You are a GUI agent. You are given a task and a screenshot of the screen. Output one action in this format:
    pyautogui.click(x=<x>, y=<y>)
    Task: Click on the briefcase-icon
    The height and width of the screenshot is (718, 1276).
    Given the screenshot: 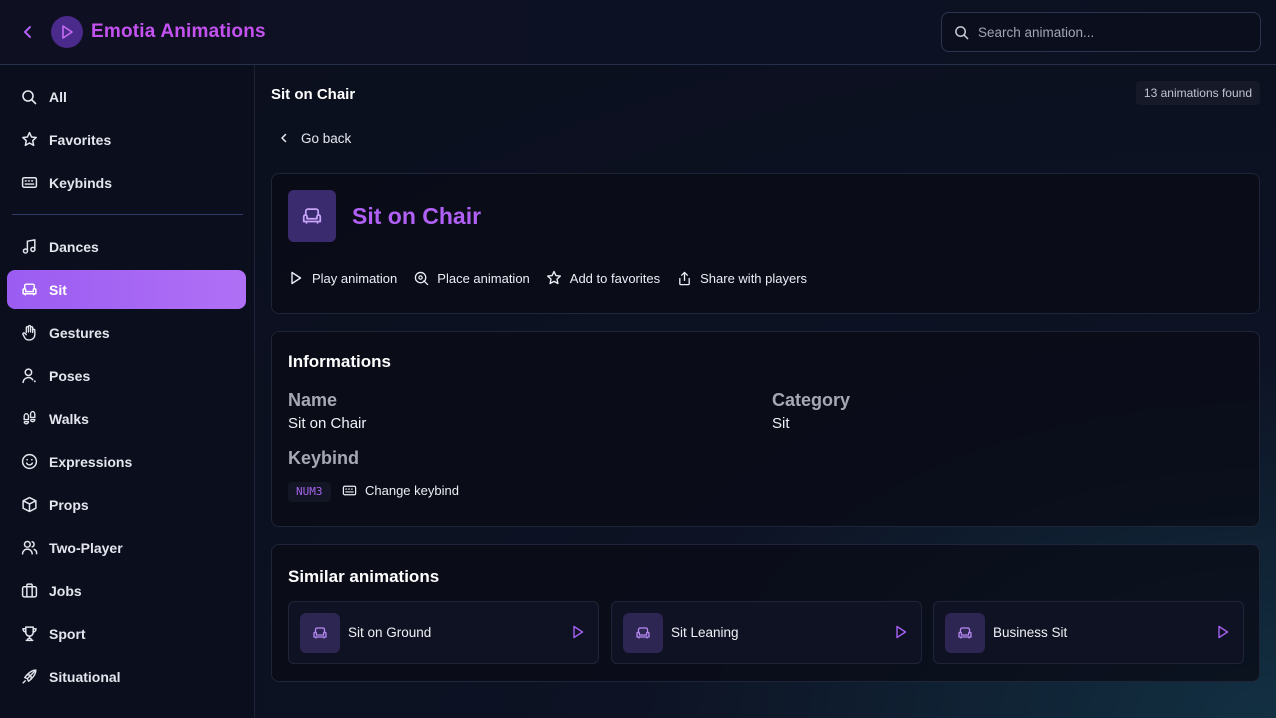 What is the action you would take?
    pyautogui.click(x=29, y=591)
    